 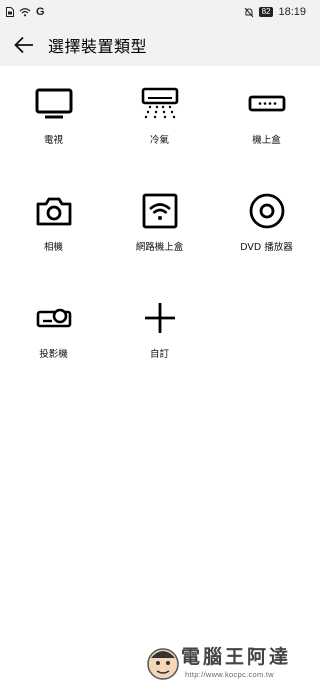 I want to click on tv-icon, so click(x=53, y=103).